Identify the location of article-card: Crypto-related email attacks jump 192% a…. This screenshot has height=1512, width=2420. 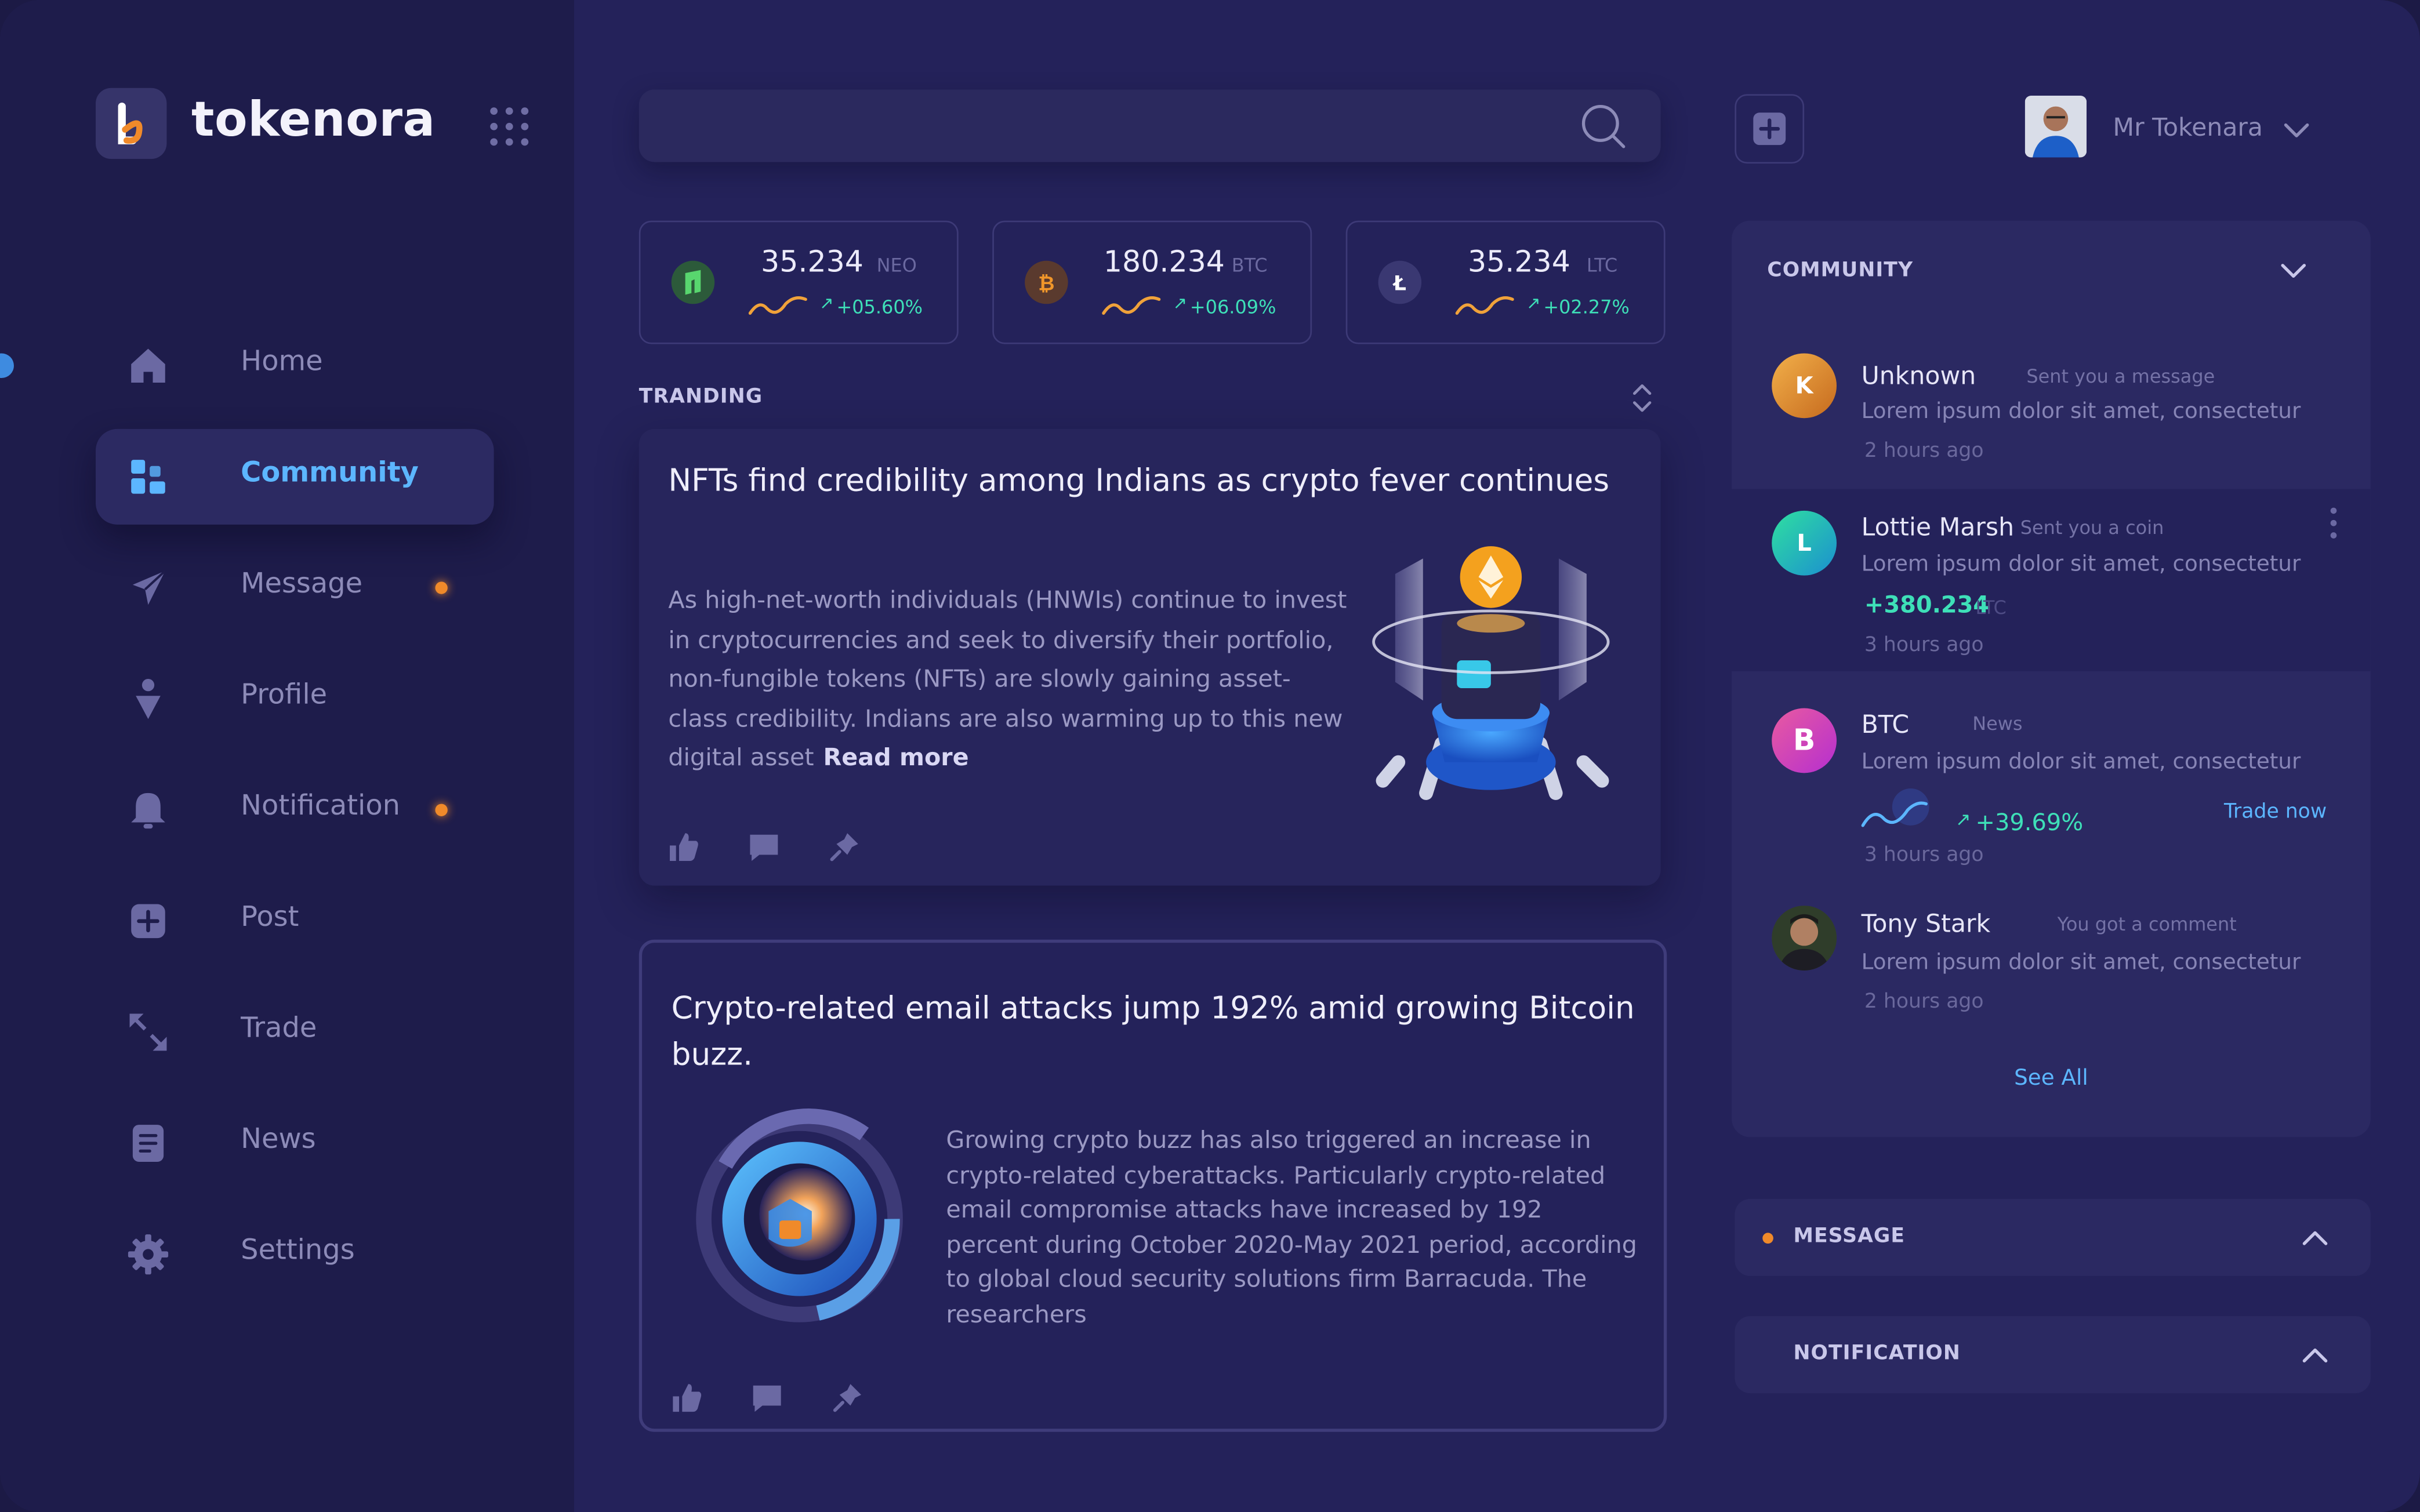
(1153, 1185).